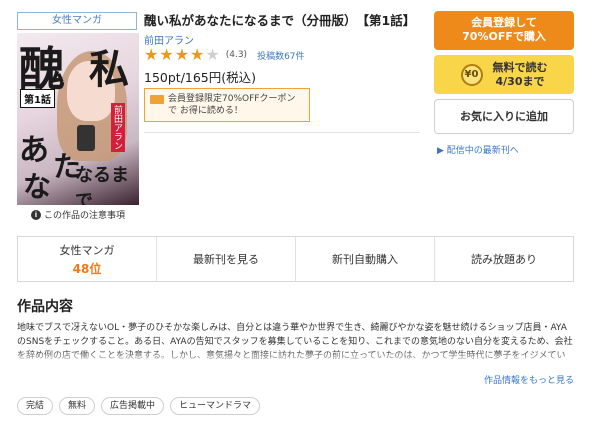  I want to click on tag-list: 完結 無料 広告掲載中 ヒューマンドラマ, so click(139, 406).